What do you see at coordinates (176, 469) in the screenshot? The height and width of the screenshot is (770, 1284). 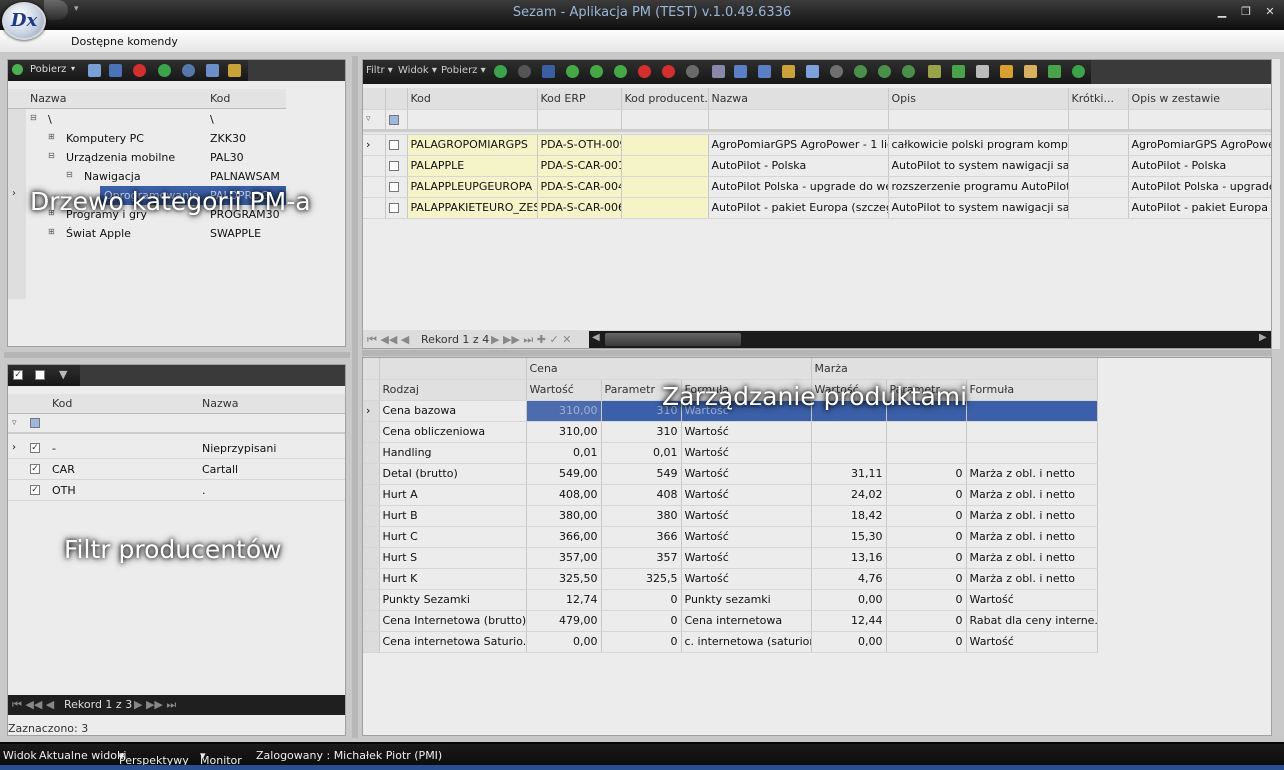 I see `producer-row: ✓ CAR Cartall` at bounding box center [176, 469].